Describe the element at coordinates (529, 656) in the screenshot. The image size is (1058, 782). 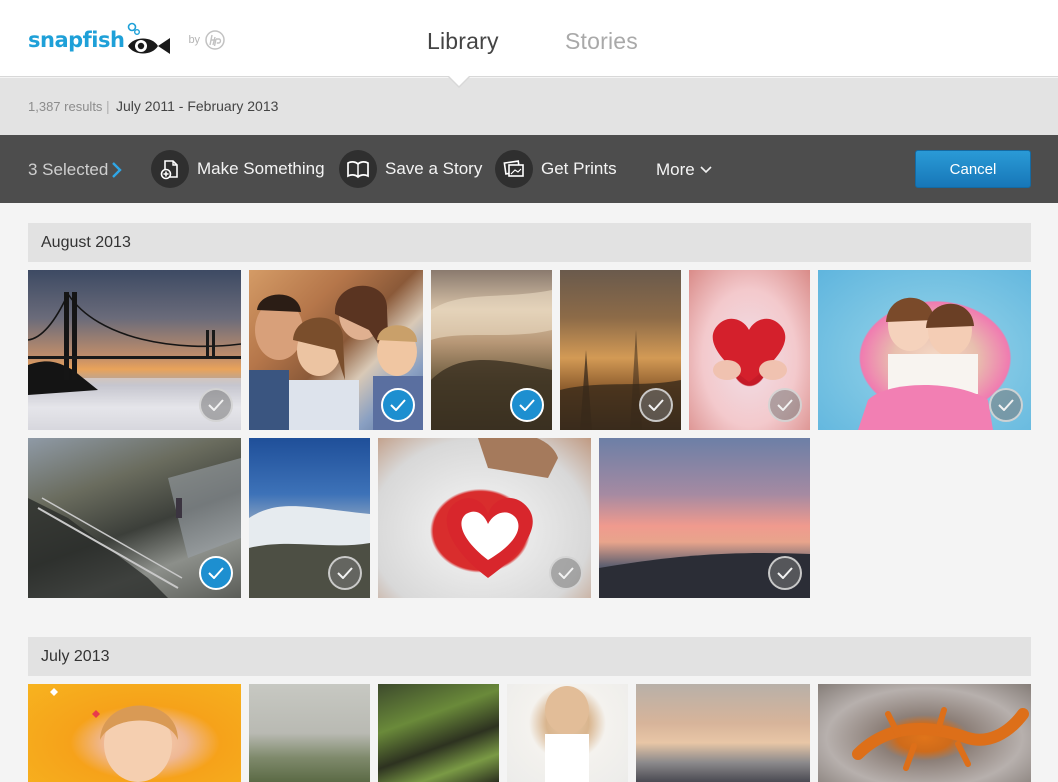
I see `section-header-july-2013: July 2013` at that location.